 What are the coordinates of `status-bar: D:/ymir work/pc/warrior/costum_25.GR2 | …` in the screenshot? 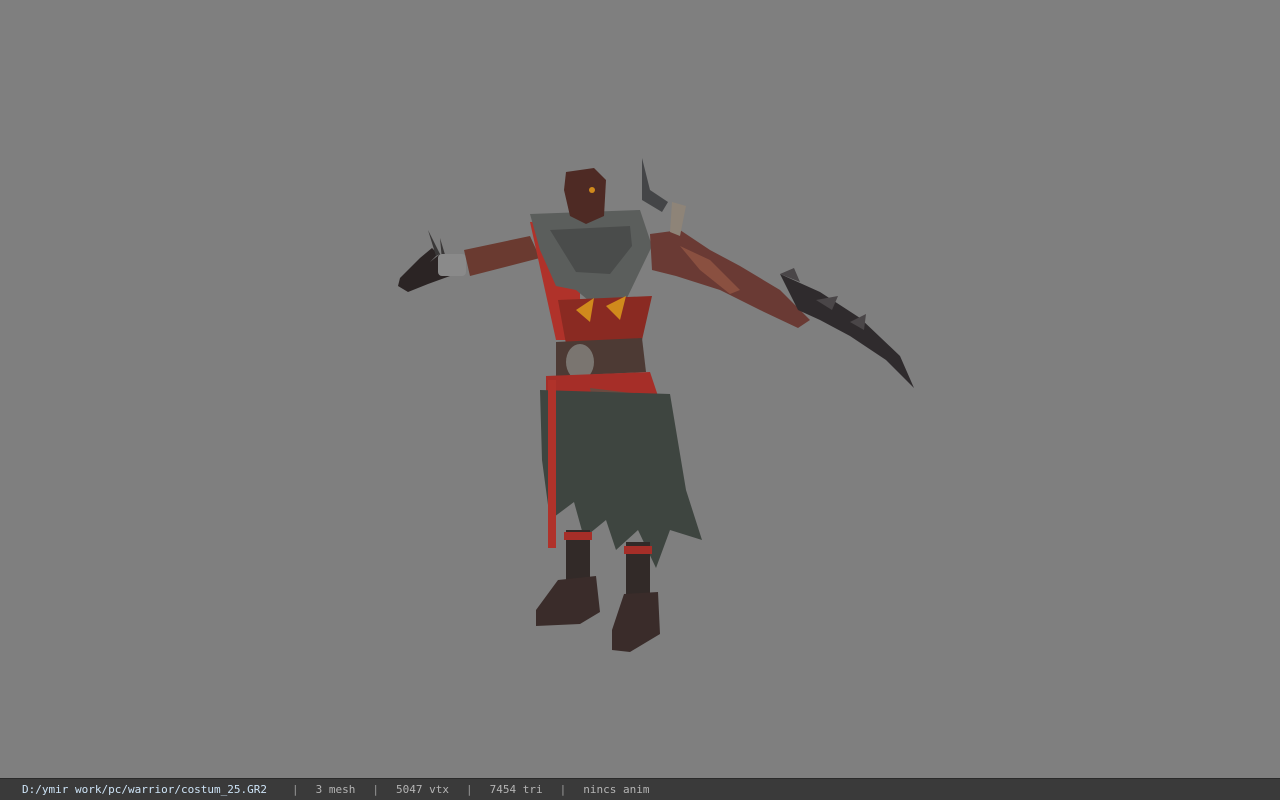 It's located at (640, 789).